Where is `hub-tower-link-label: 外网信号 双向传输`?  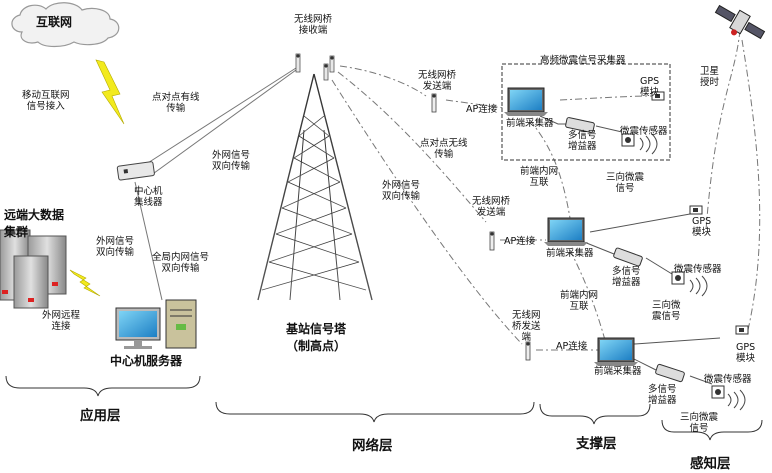 hub-tower-link-label: 外网信号 双向传输 is located at coordinates (231, 161).